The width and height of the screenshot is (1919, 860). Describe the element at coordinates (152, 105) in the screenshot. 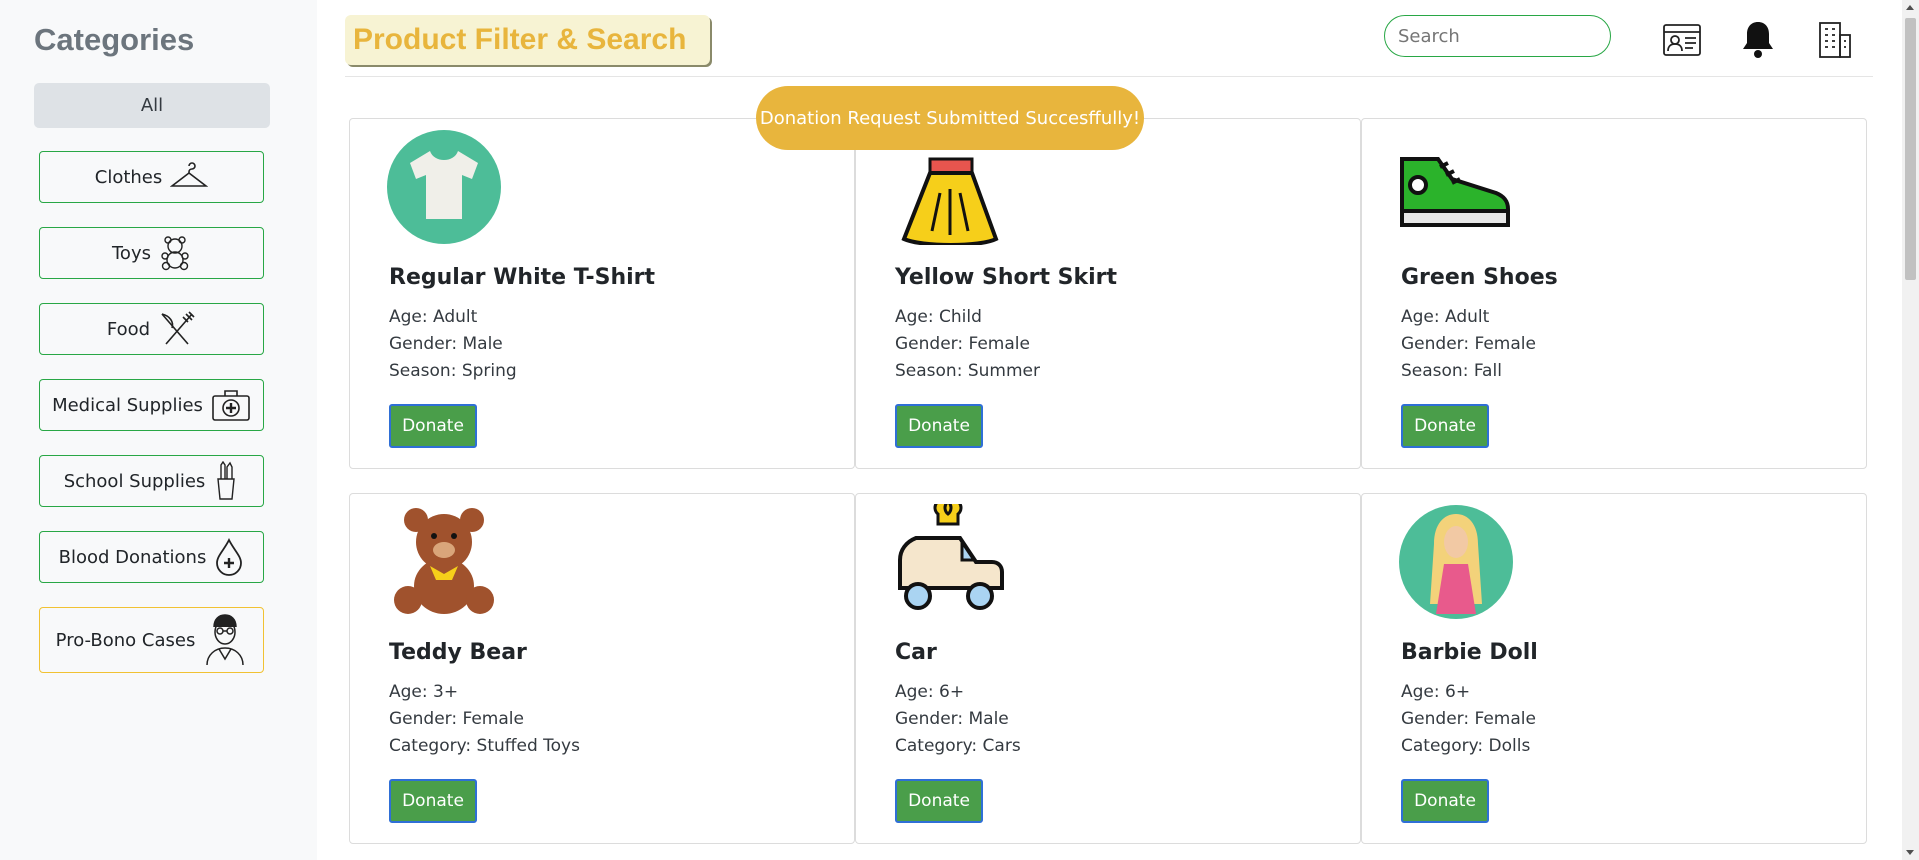

I see `category-all-button: All` at that location.